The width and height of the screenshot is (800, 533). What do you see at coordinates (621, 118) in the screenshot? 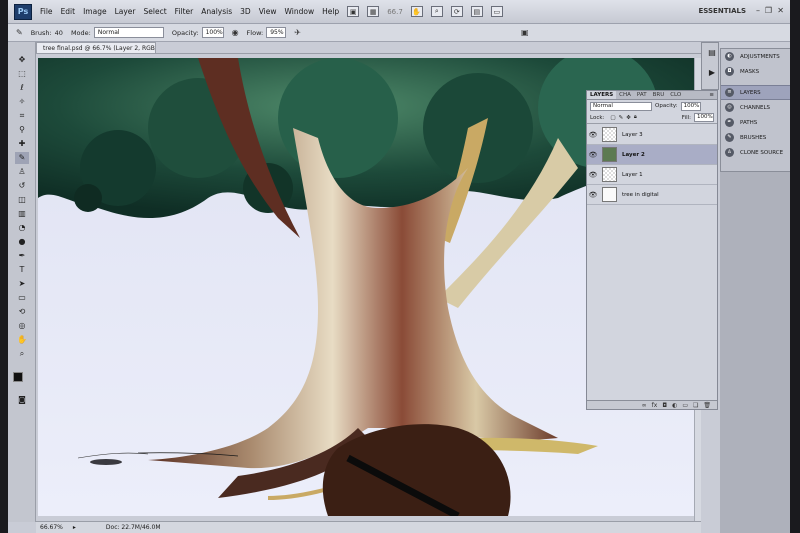
I see `lock-pixels-icon: ✎` at bounding box center [621, 118].